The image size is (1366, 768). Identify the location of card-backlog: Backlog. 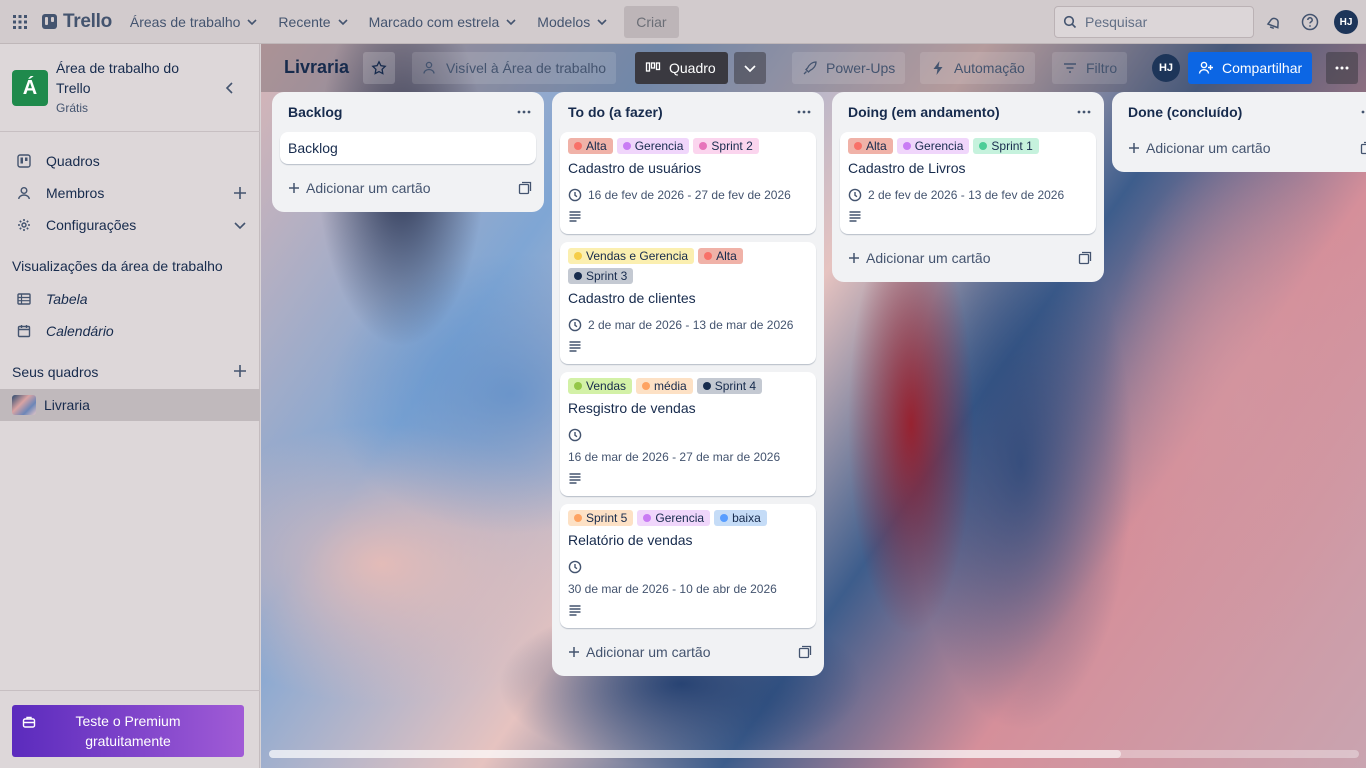
(408, 148).